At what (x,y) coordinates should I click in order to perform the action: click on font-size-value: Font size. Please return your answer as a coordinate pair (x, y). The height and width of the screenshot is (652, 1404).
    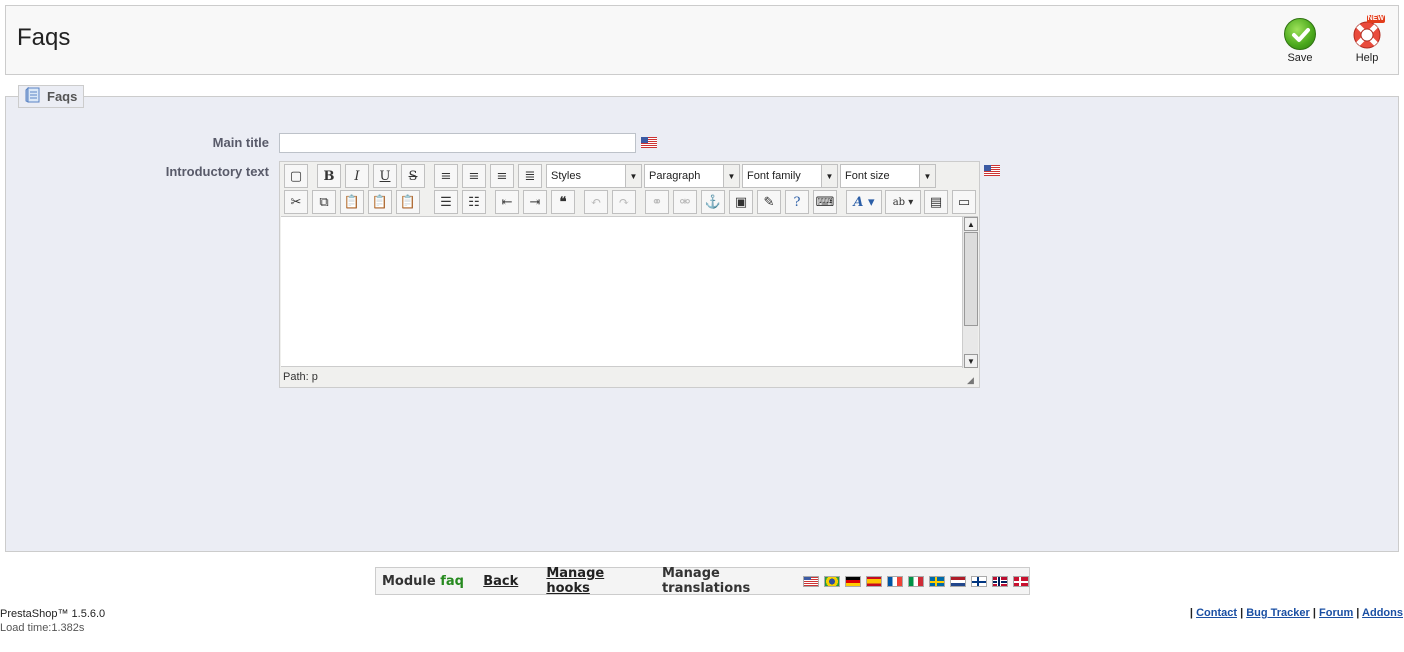
    Looking at the image, I should click on (867, 176).